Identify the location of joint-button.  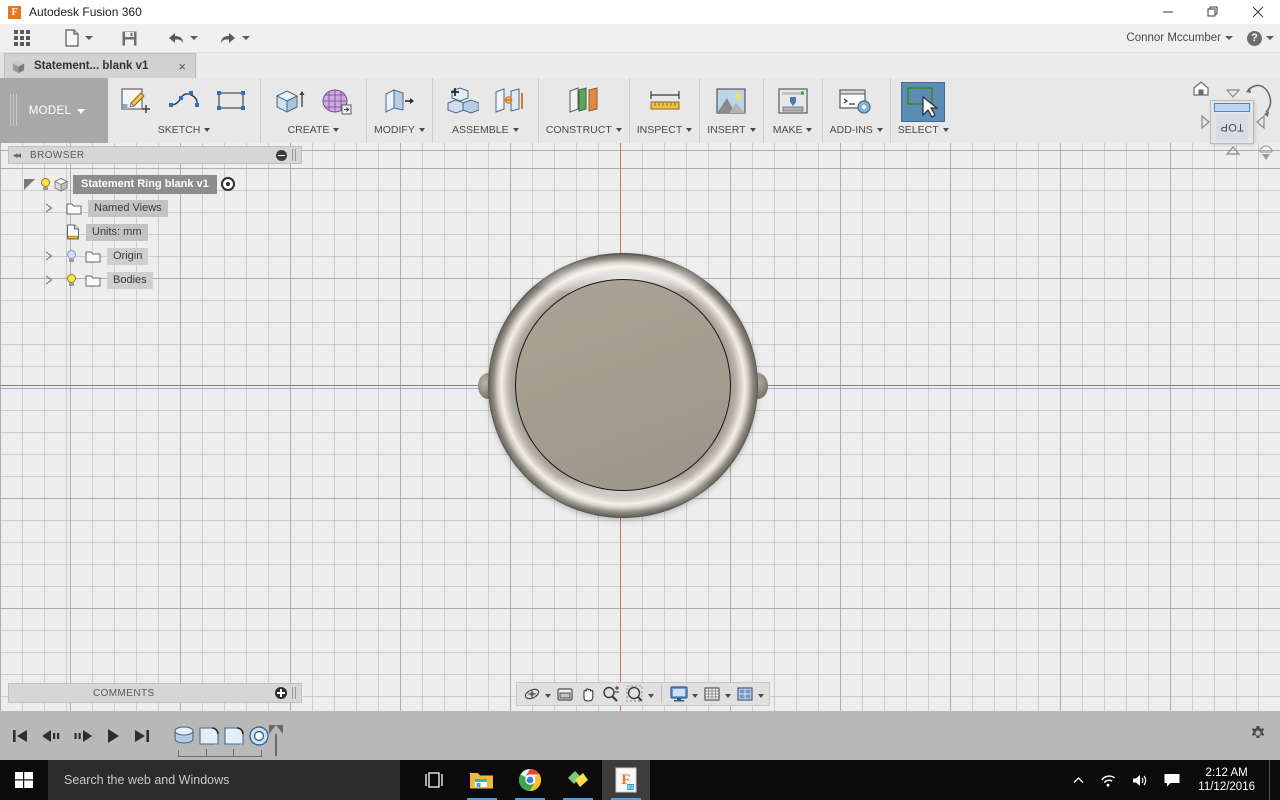
(509, 102).